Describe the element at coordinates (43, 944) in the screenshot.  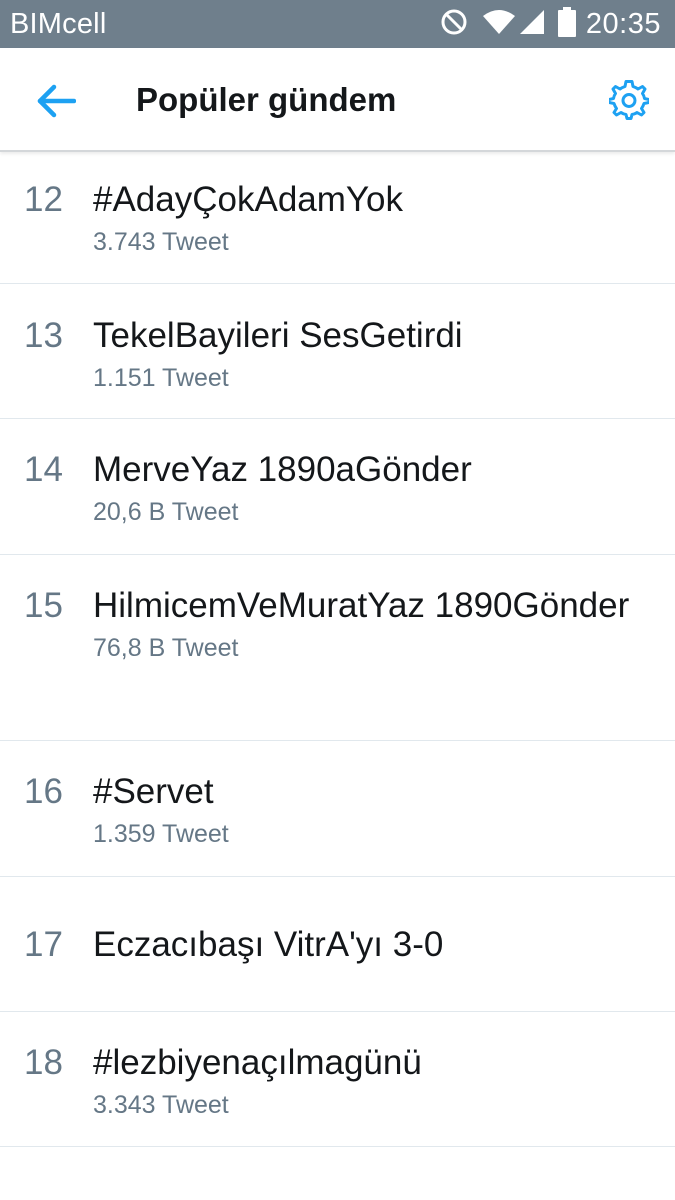
I see `trend-rank: 17` at that location.